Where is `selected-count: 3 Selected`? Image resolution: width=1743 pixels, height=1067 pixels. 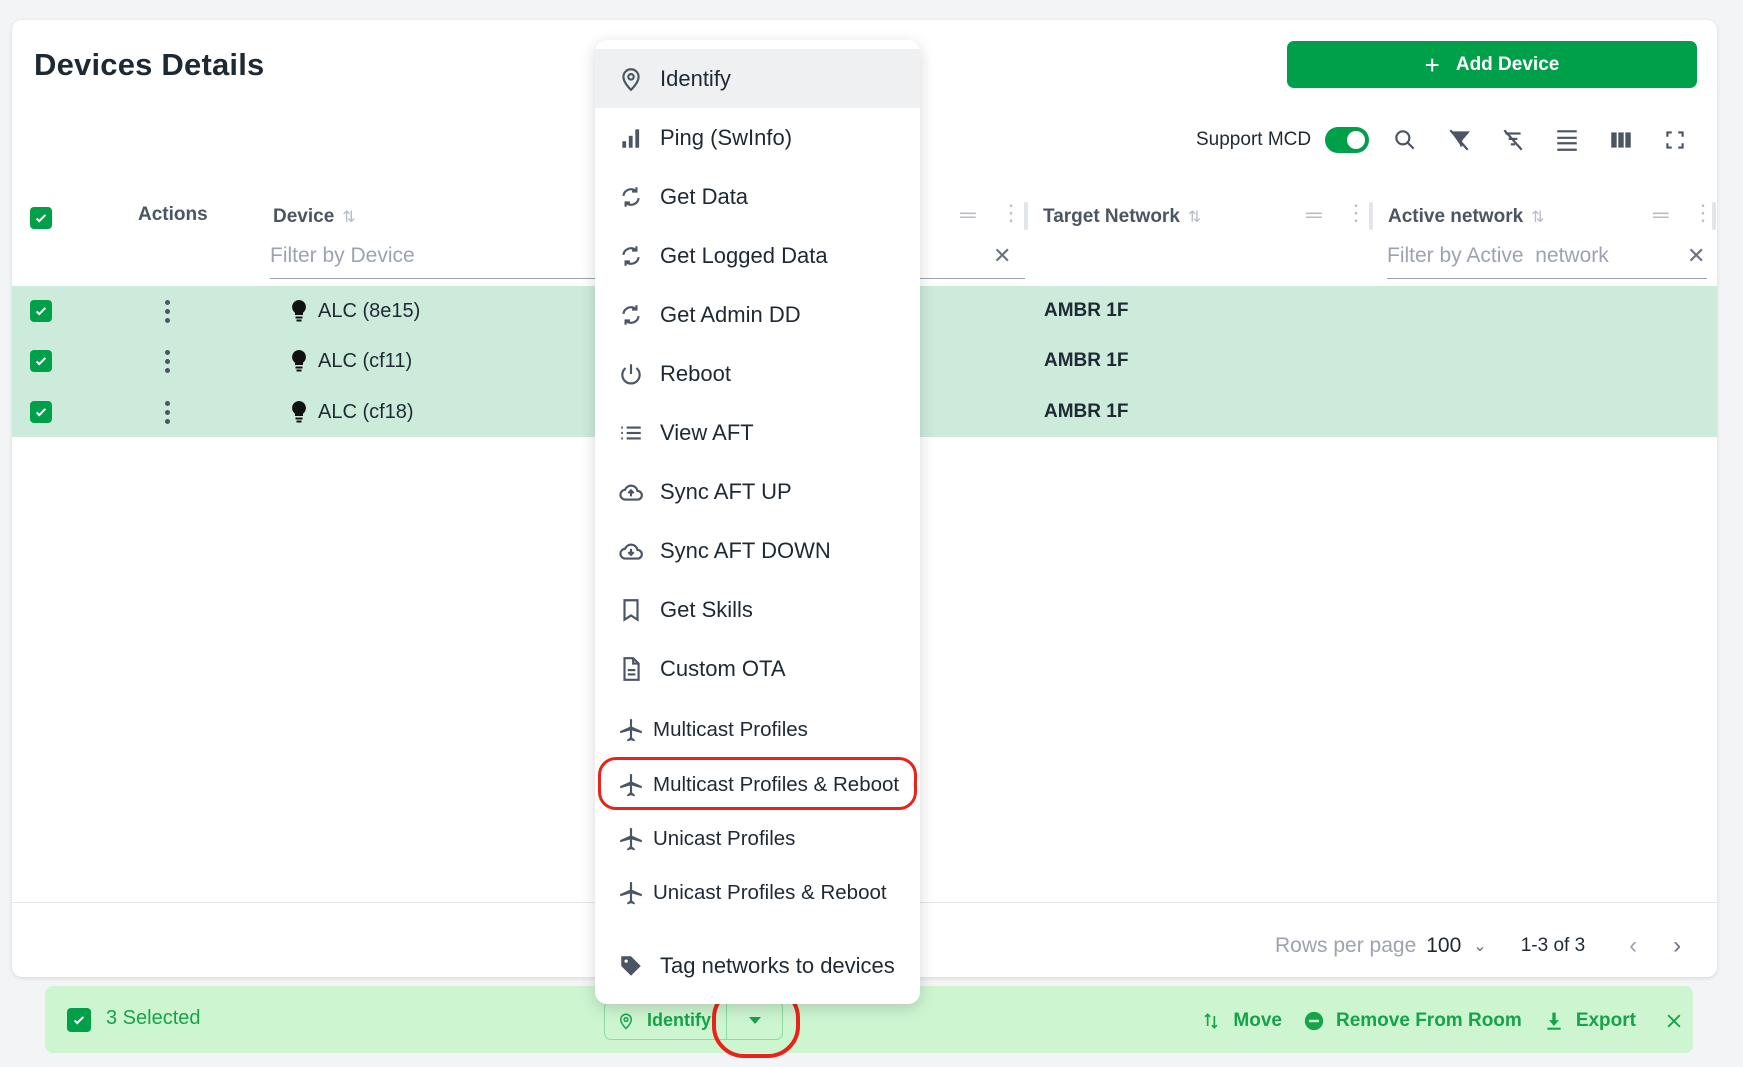
selected-count: 3 Selected is located at coordinates (153, 1018).